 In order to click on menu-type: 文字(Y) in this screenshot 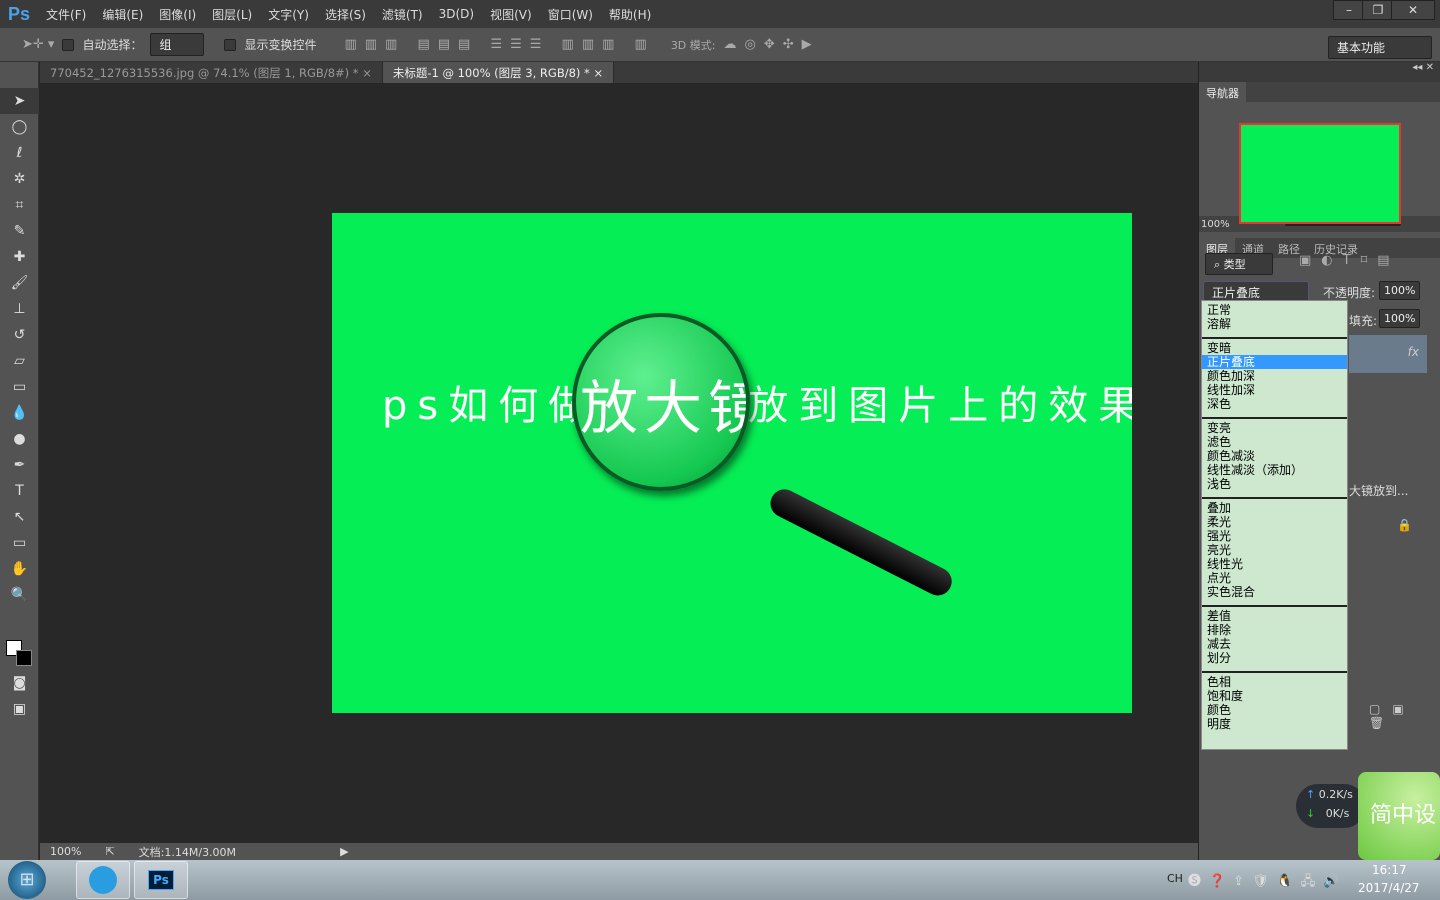, I will do `click(288, 14)`.